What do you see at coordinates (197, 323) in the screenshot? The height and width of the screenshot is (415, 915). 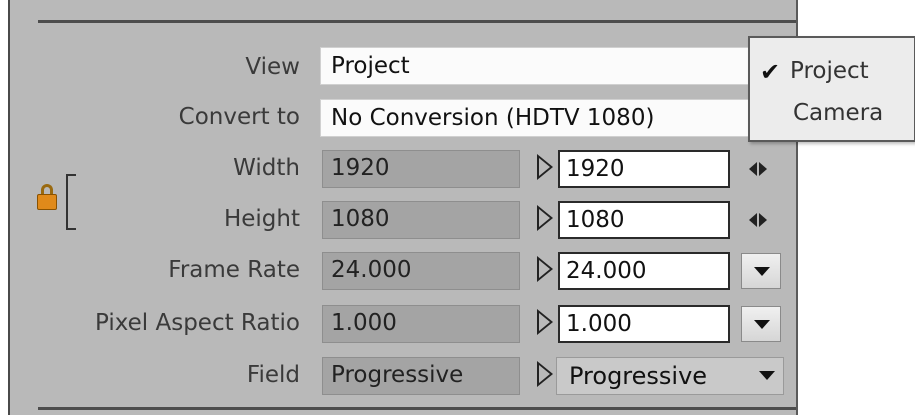 I see `pixel-aspect-ratio-label: Pixel Aspect Ratio` at bounding box center [197, 323].